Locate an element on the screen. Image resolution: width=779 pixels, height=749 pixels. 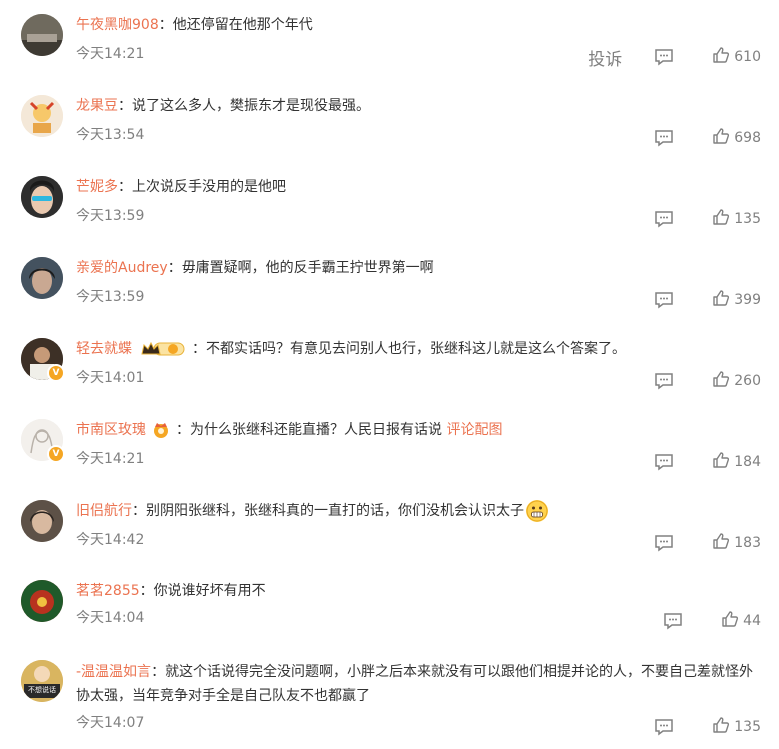
comment-actions: 投诉 610 is located at coordinates (674, 57).